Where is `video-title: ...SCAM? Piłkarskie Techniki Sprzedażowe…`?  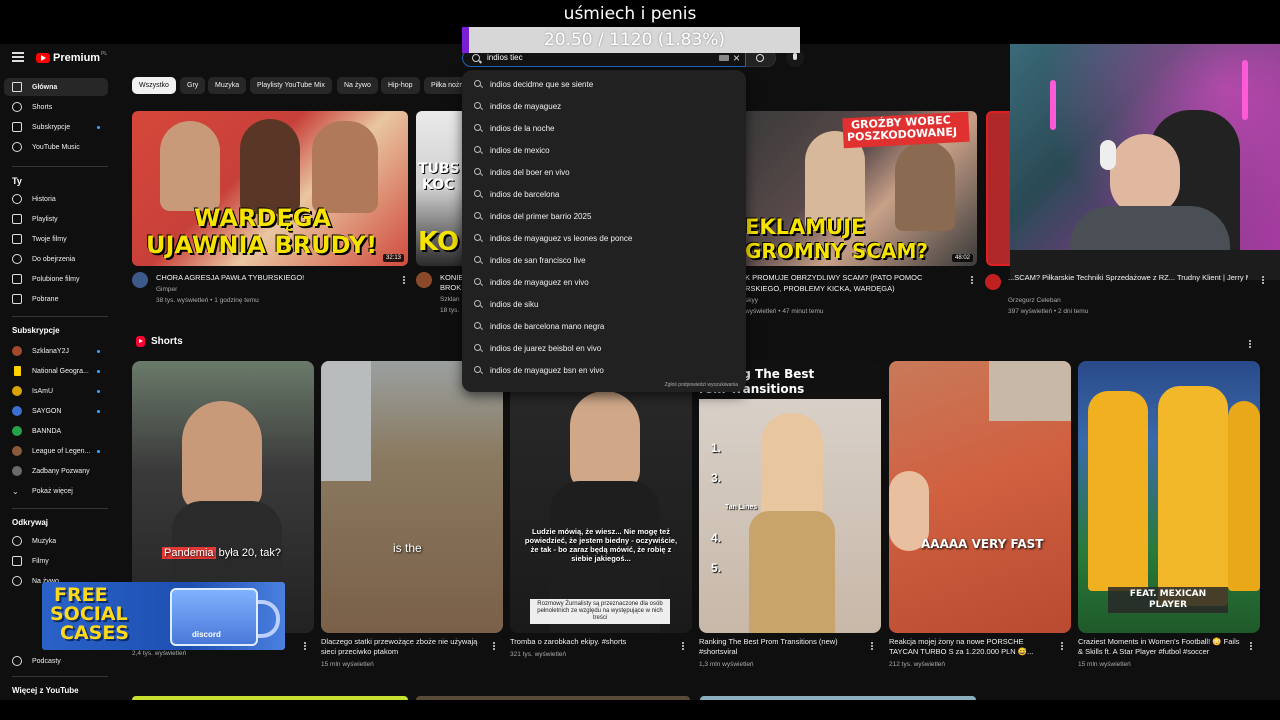
video-title: ...SCAM? Piłkarskie Techniki Sprzedażowe… is located at coordinates (1128, 278).